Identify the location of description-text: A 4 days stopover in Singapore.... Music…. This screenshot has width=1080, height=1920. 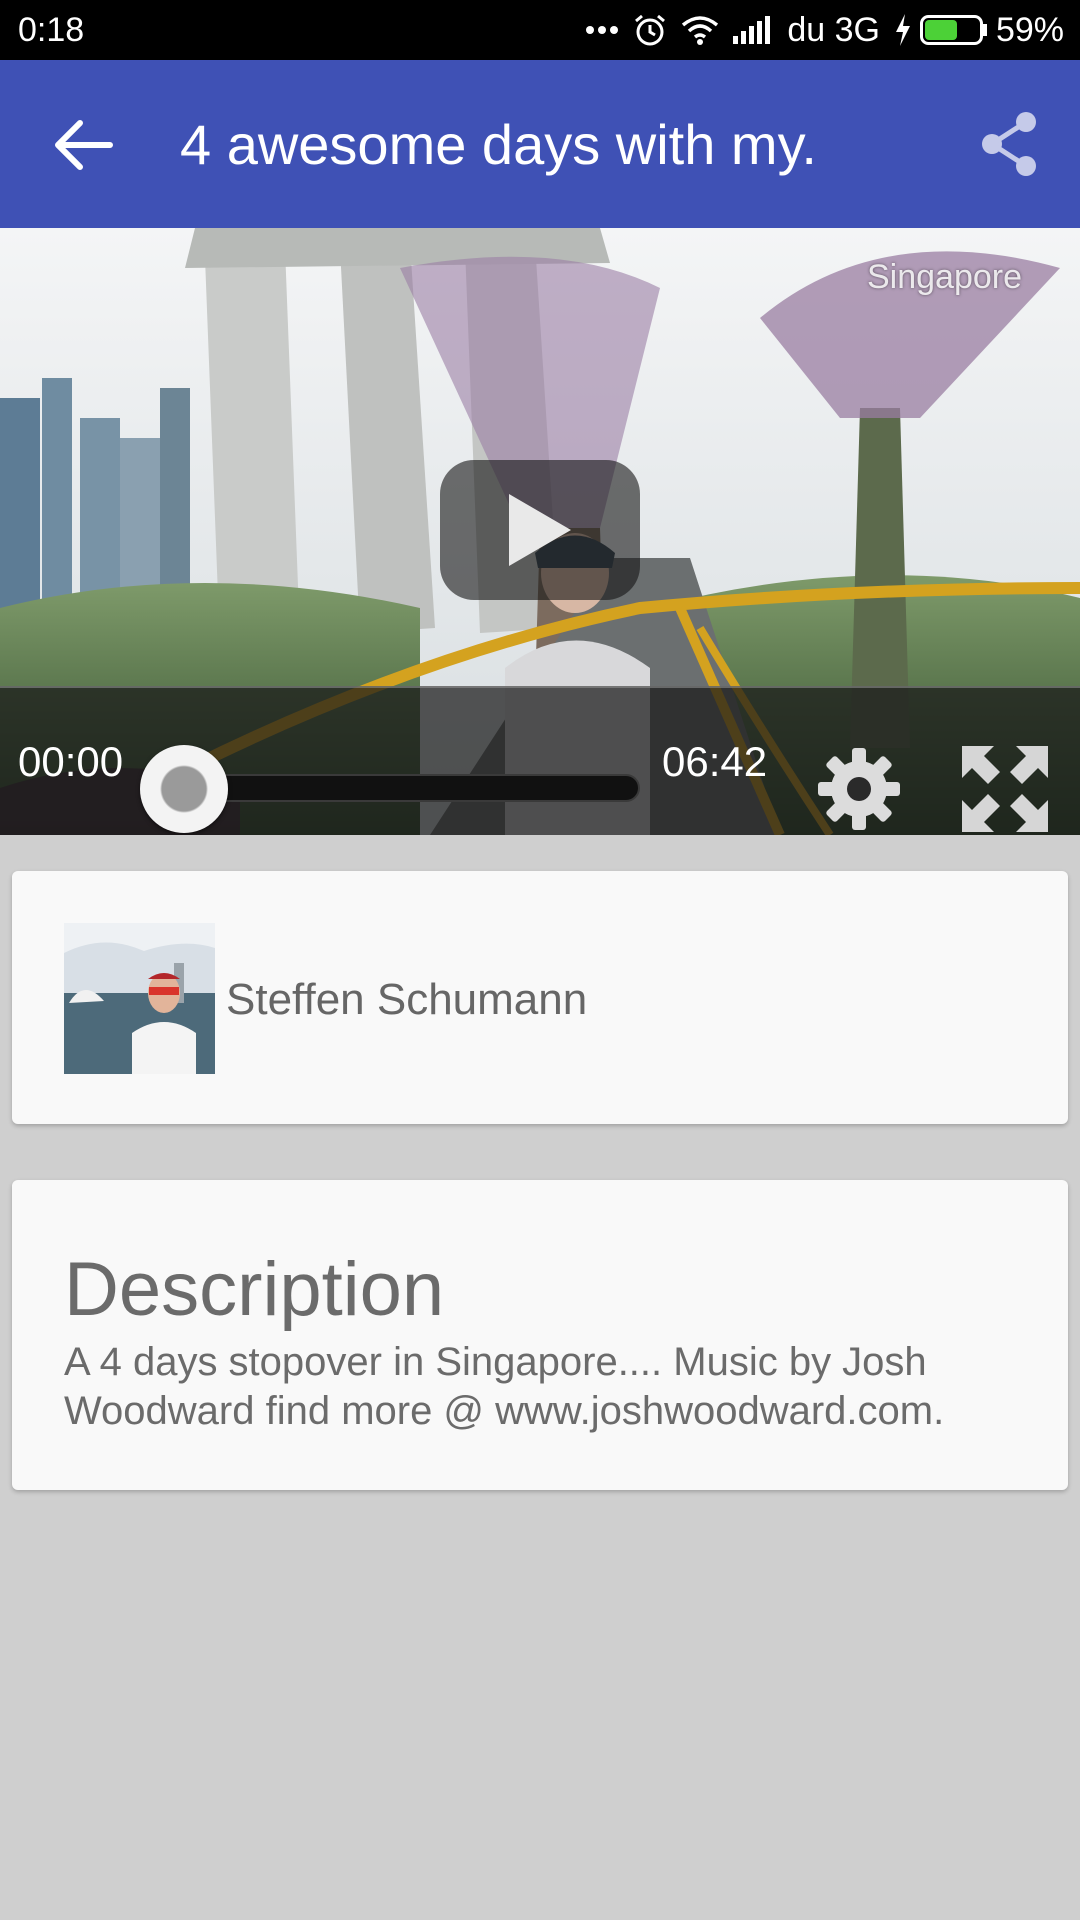
(504, 1386).